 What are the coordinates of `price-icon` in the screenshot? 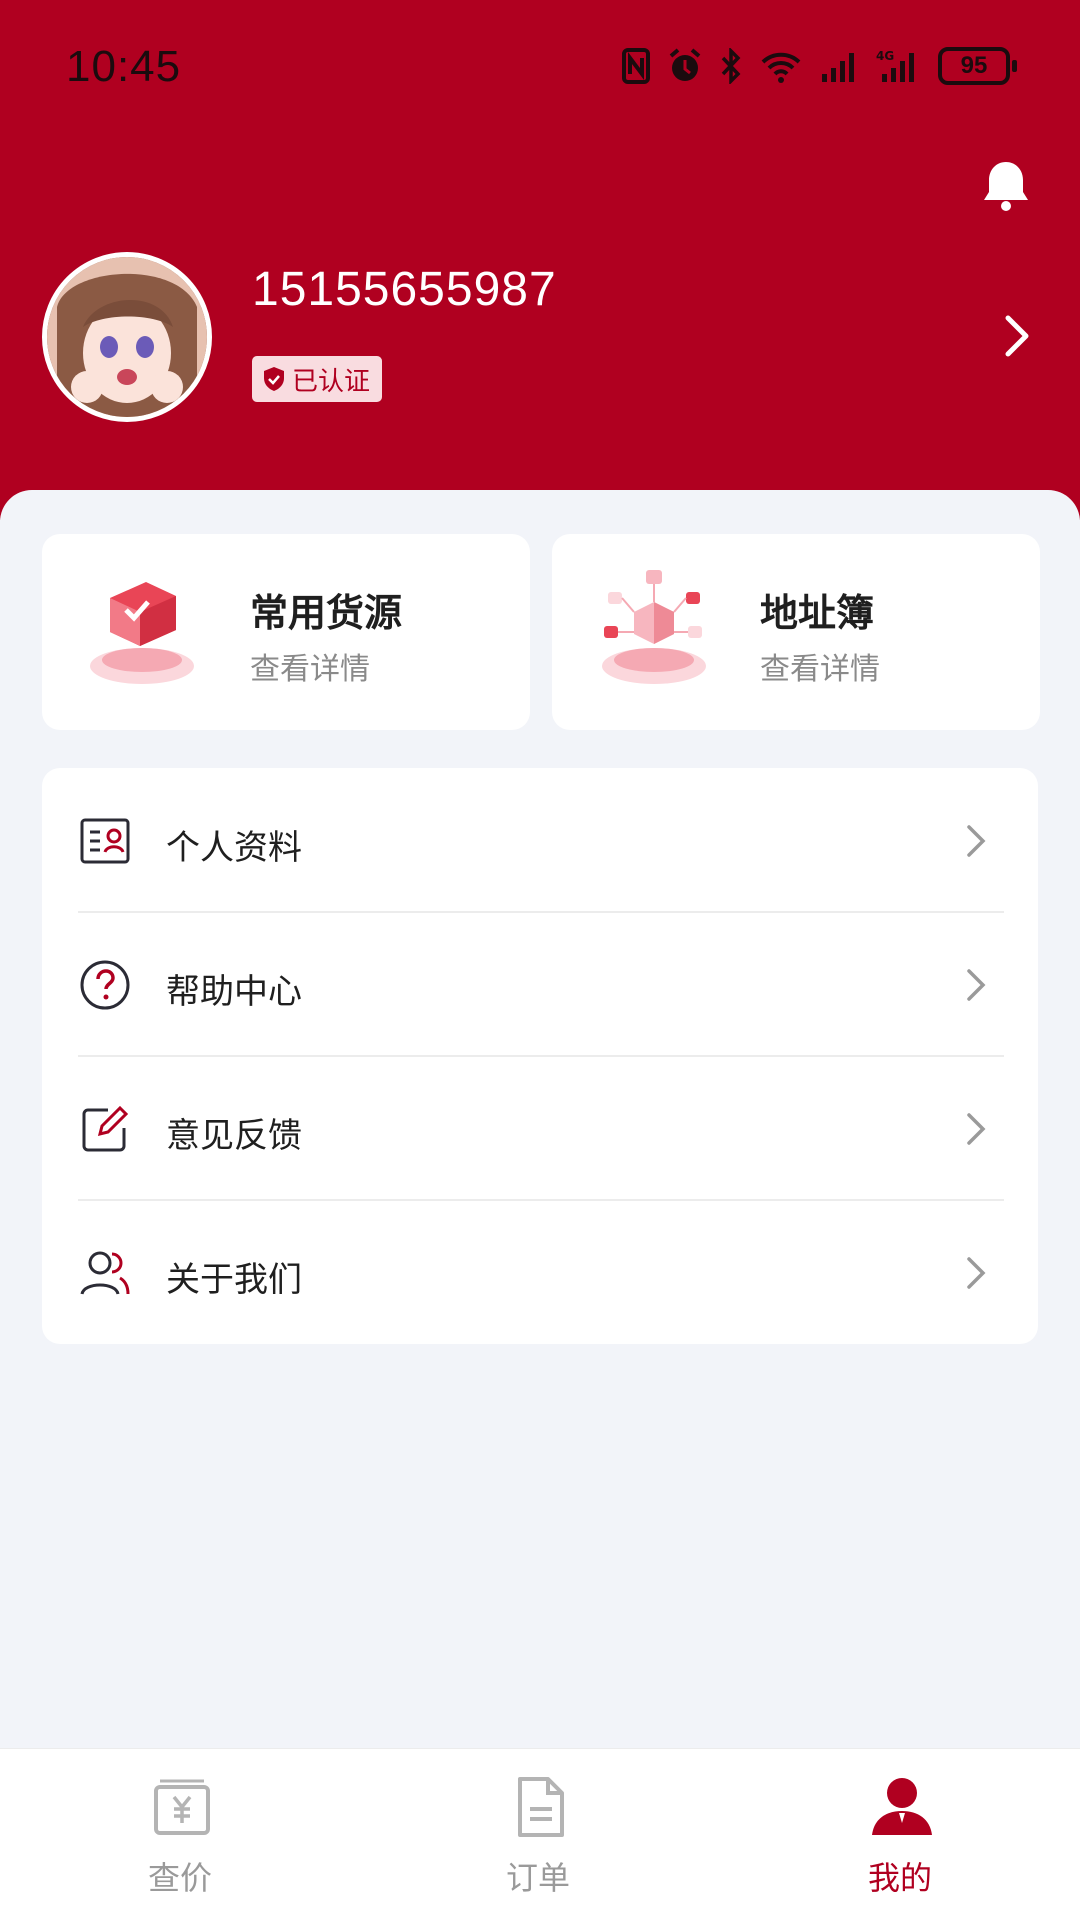 It's located at (182, 1807).